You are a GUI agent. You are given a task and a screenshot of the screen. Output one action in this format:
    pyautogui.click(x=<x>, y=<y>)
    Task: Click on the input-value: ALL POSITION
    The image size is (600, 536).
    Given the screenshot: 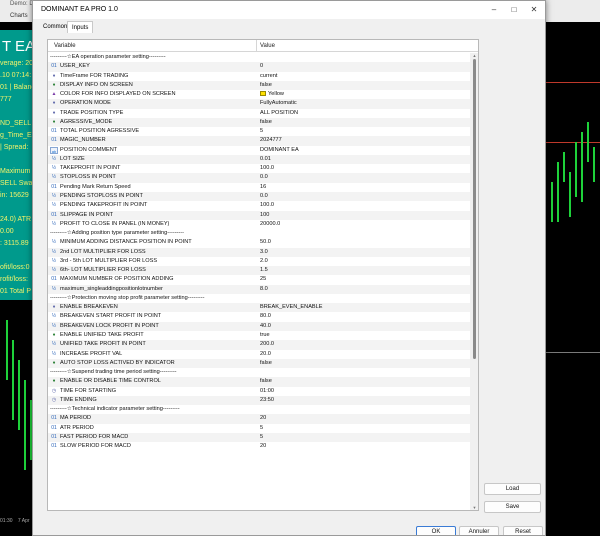 What is the action you would take?
    pyautogui.click(x=279, y=113)
    